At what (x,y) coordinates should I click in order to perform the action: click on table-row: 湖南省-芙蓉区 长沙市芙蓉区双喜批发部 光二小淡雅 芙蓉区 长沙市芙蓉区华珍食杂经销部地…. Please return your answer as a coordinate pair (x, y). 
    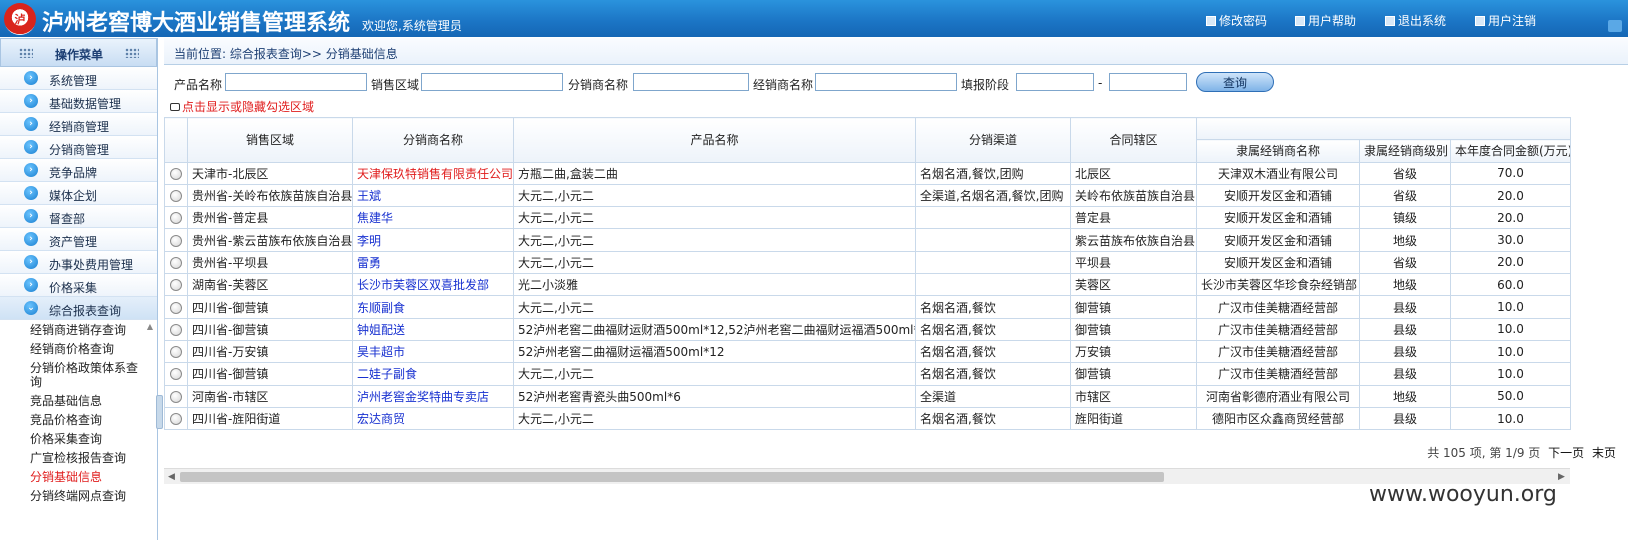
    Looking at the image, I should click on (867, 285).